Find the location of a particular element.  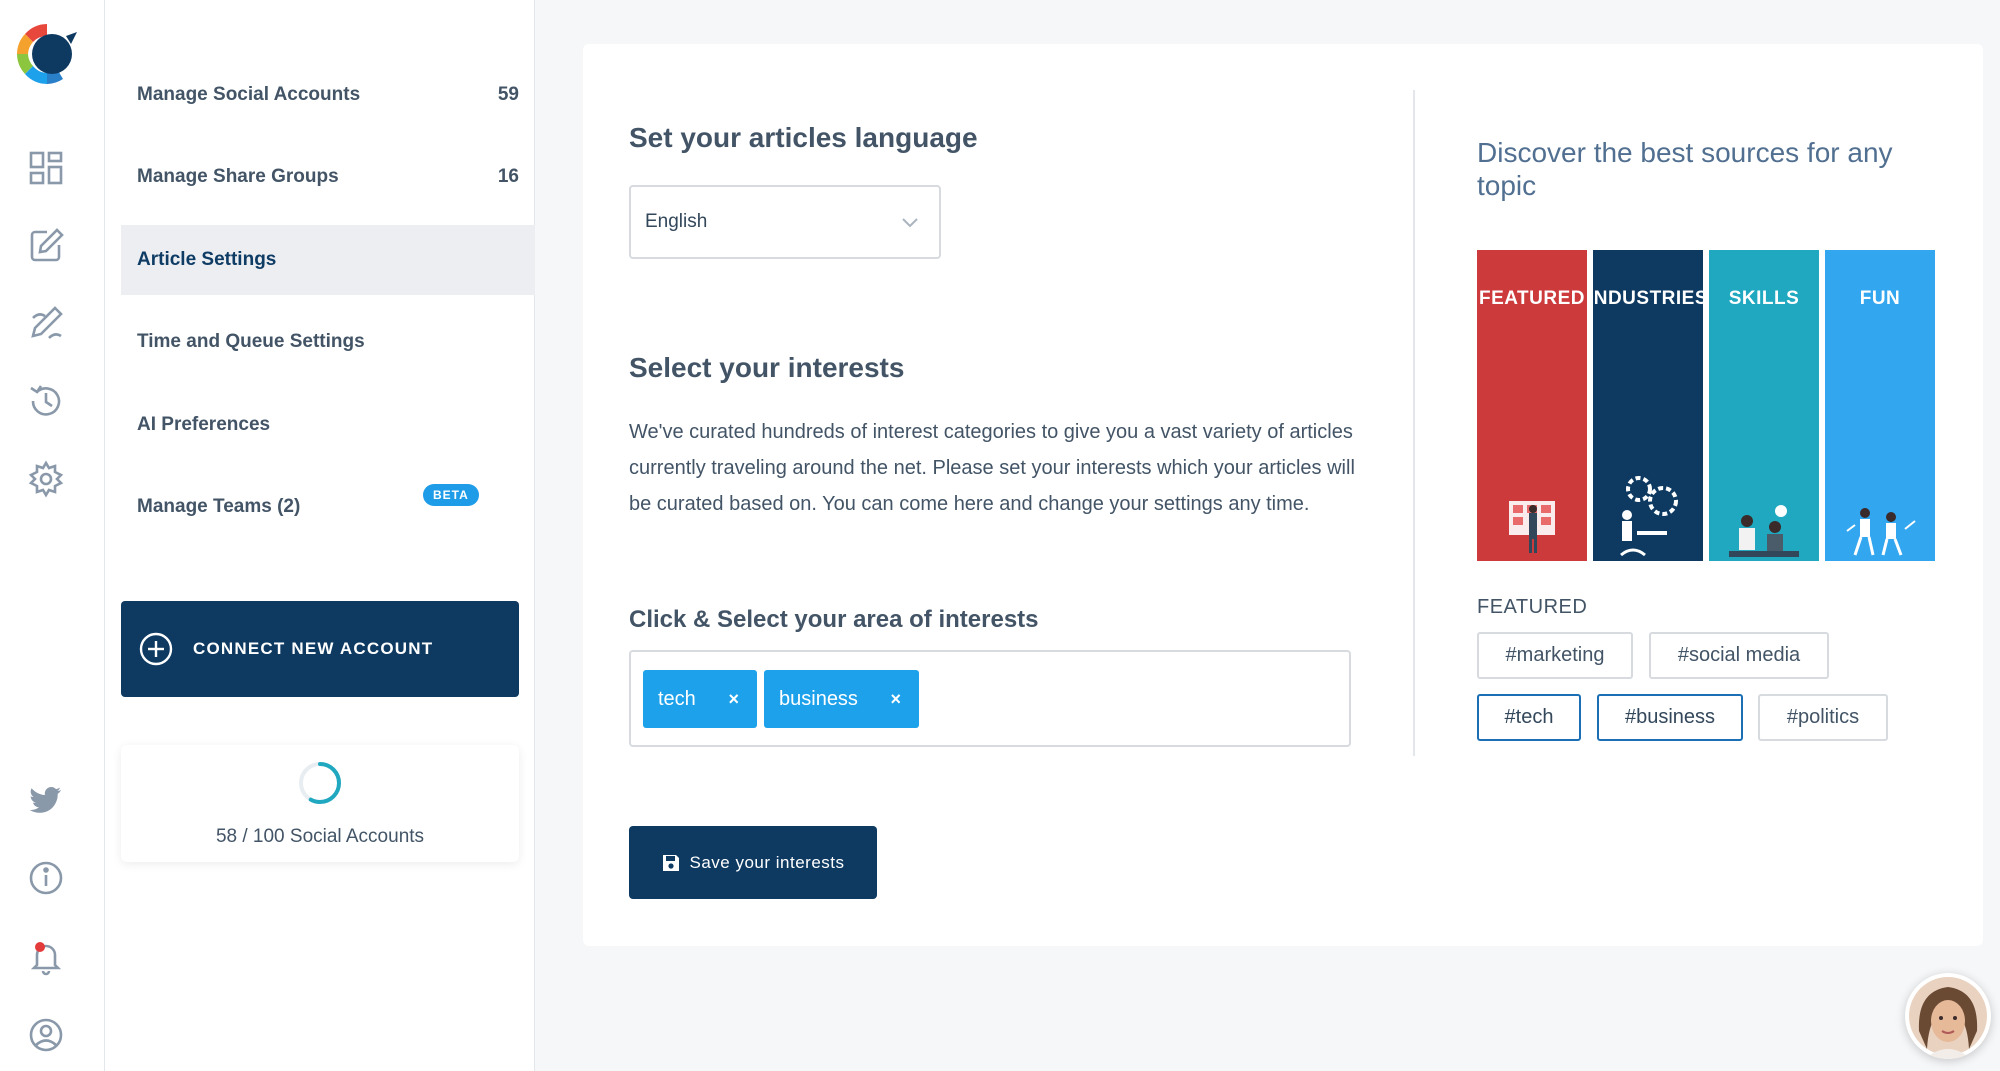

hashtag-label: #politics is located at coordinates (1823, 717).